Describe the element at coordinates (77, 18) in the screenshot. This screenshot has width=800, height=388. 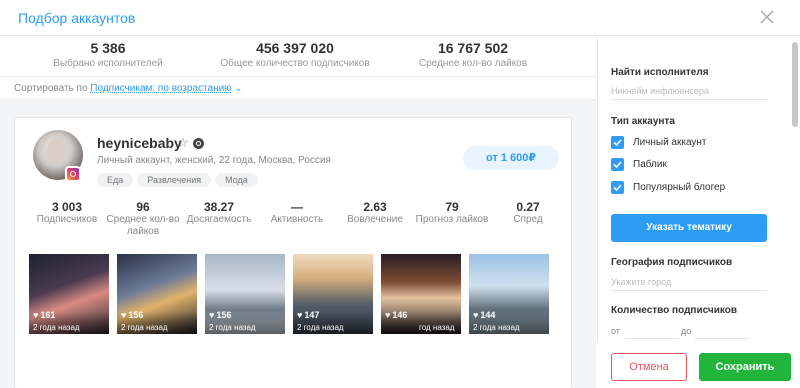
I see `modal-title: Подбор аккаунтов` at that location.